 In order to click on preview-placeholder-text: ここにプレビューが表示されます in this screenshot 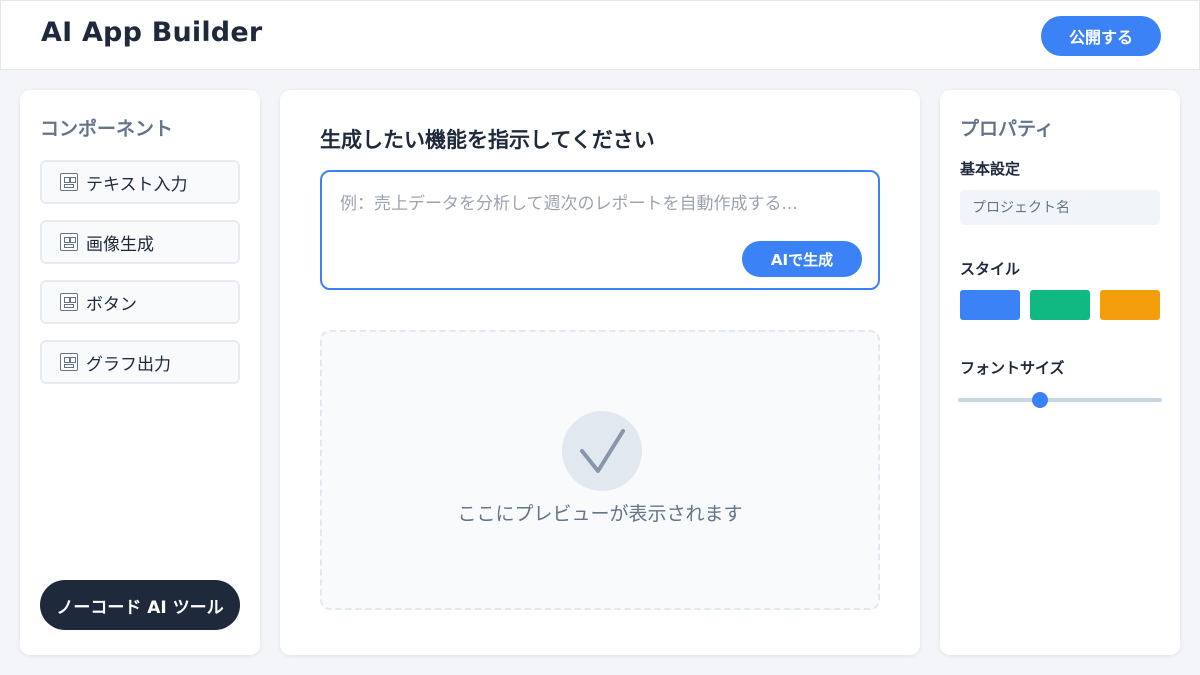, I will do `click(600, 514)`.